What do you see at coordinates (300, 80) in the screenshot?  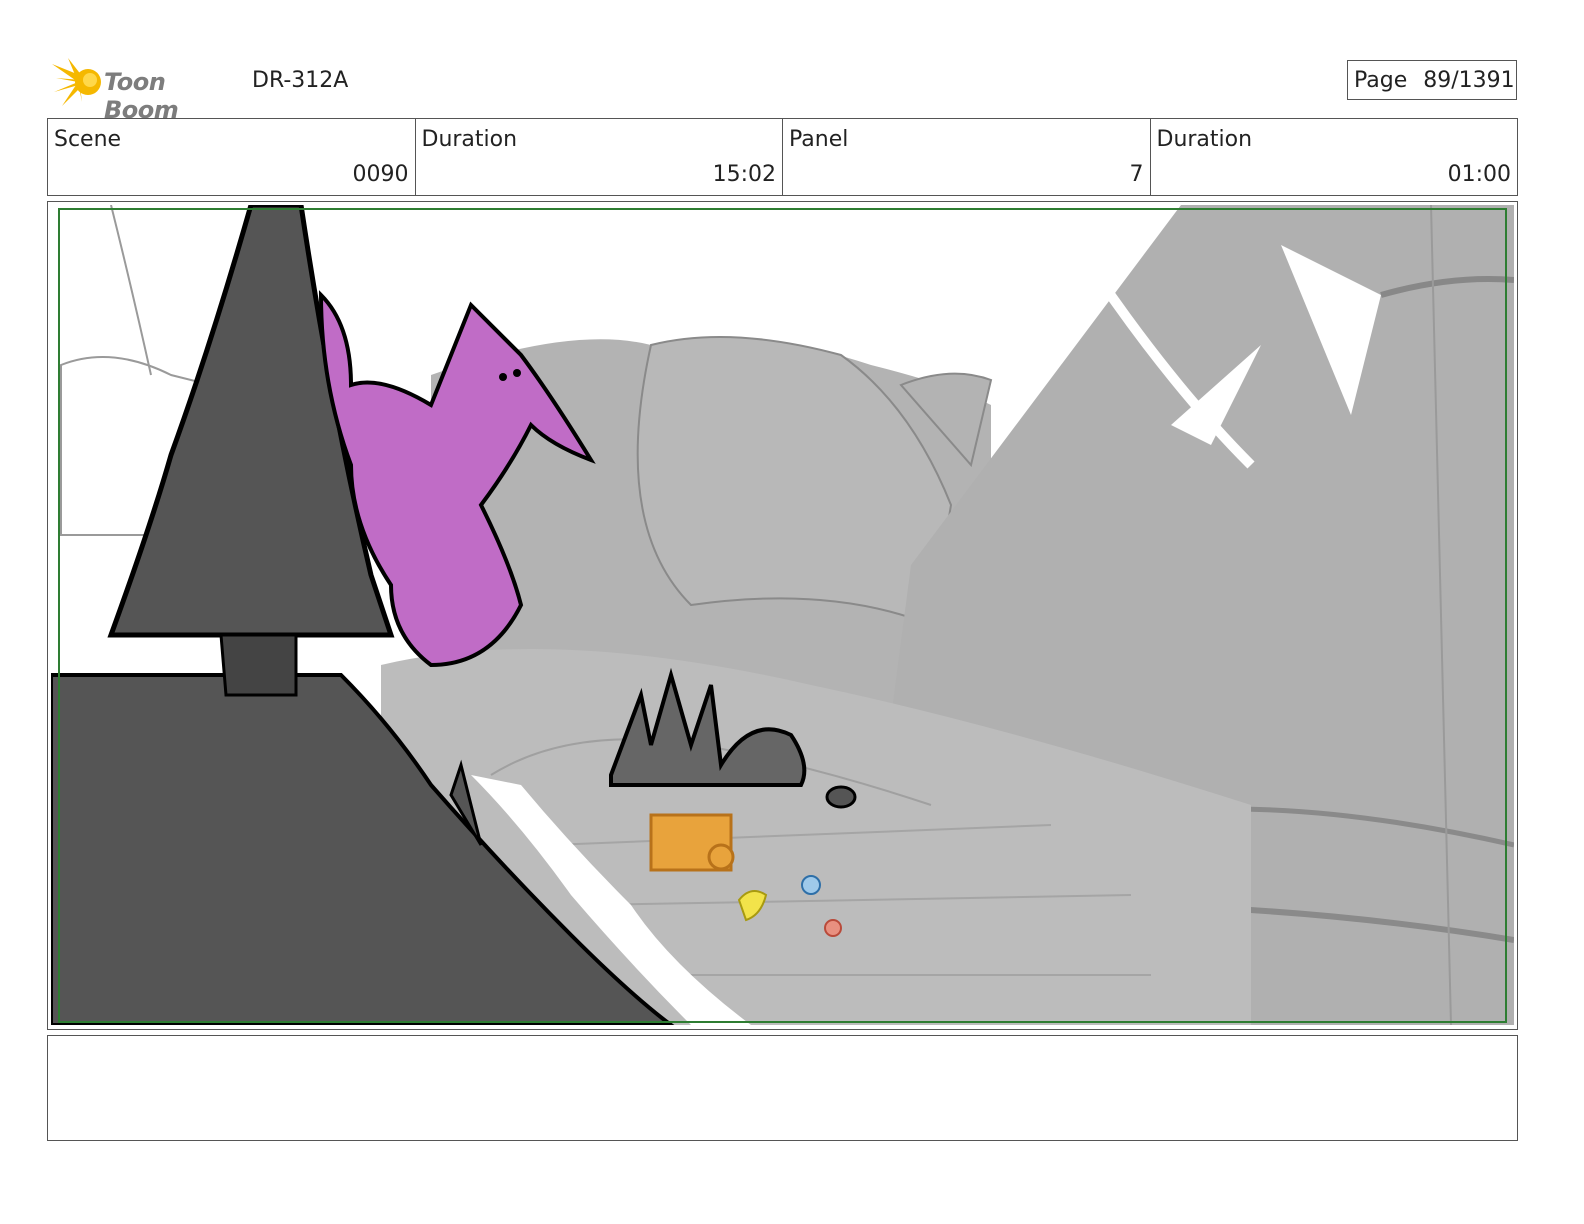 I see `production-code: DR-312A` at bounding box center [300, 80].